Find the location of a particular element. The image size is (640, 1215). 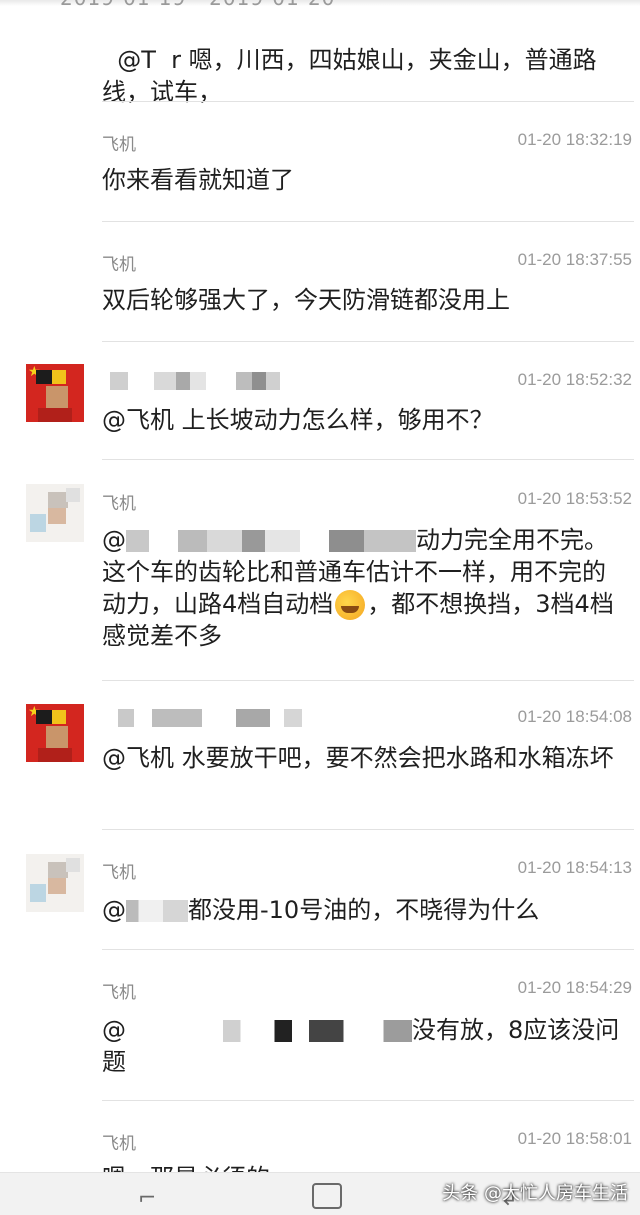

message-time: 01-20 18:58:01 is located at coordinates (574, 1138).